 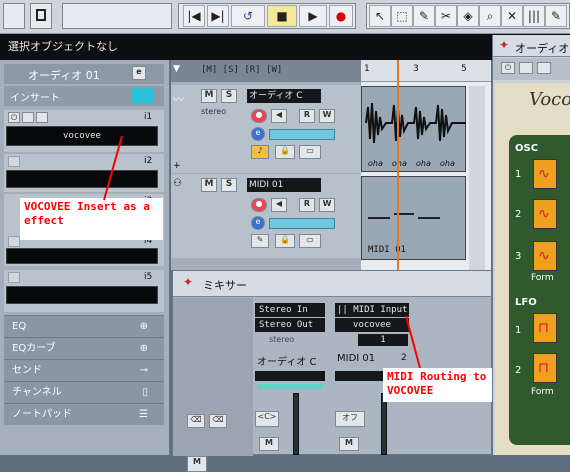 I want to click on dropdown-arrow-icon: ▼, so click(x=176, y=69).